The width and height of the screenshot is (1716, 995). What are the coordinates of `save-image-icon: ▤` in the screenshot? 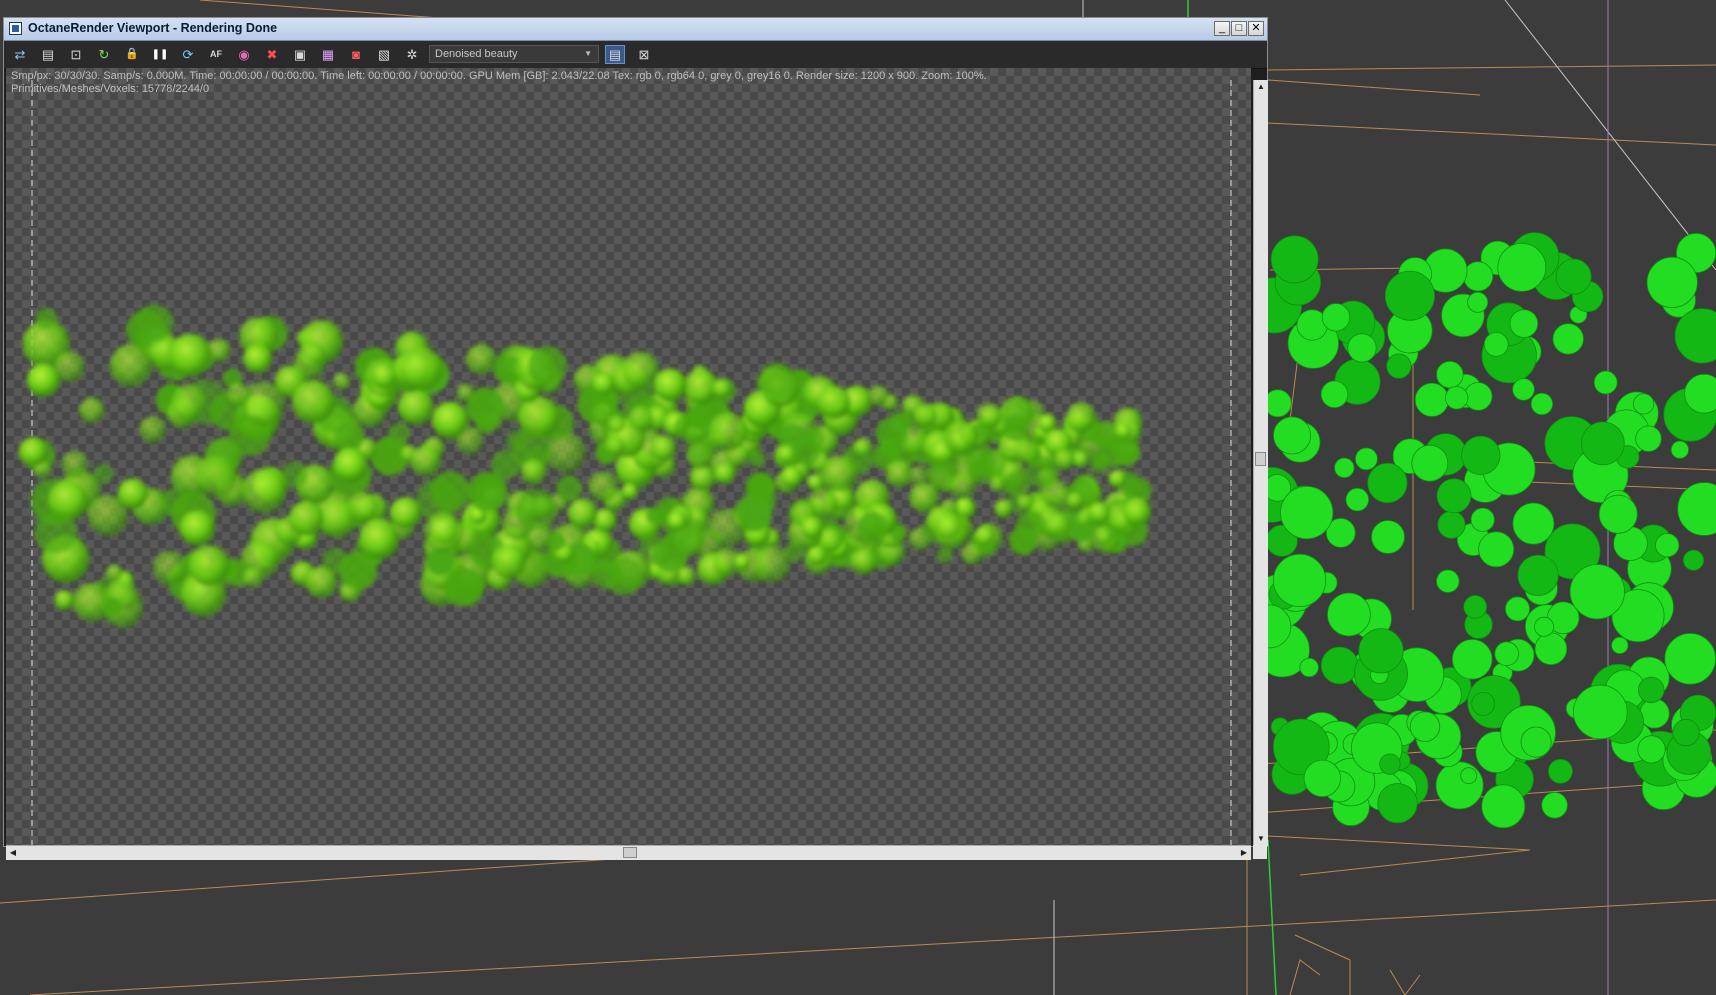 It's located at (48, 54).